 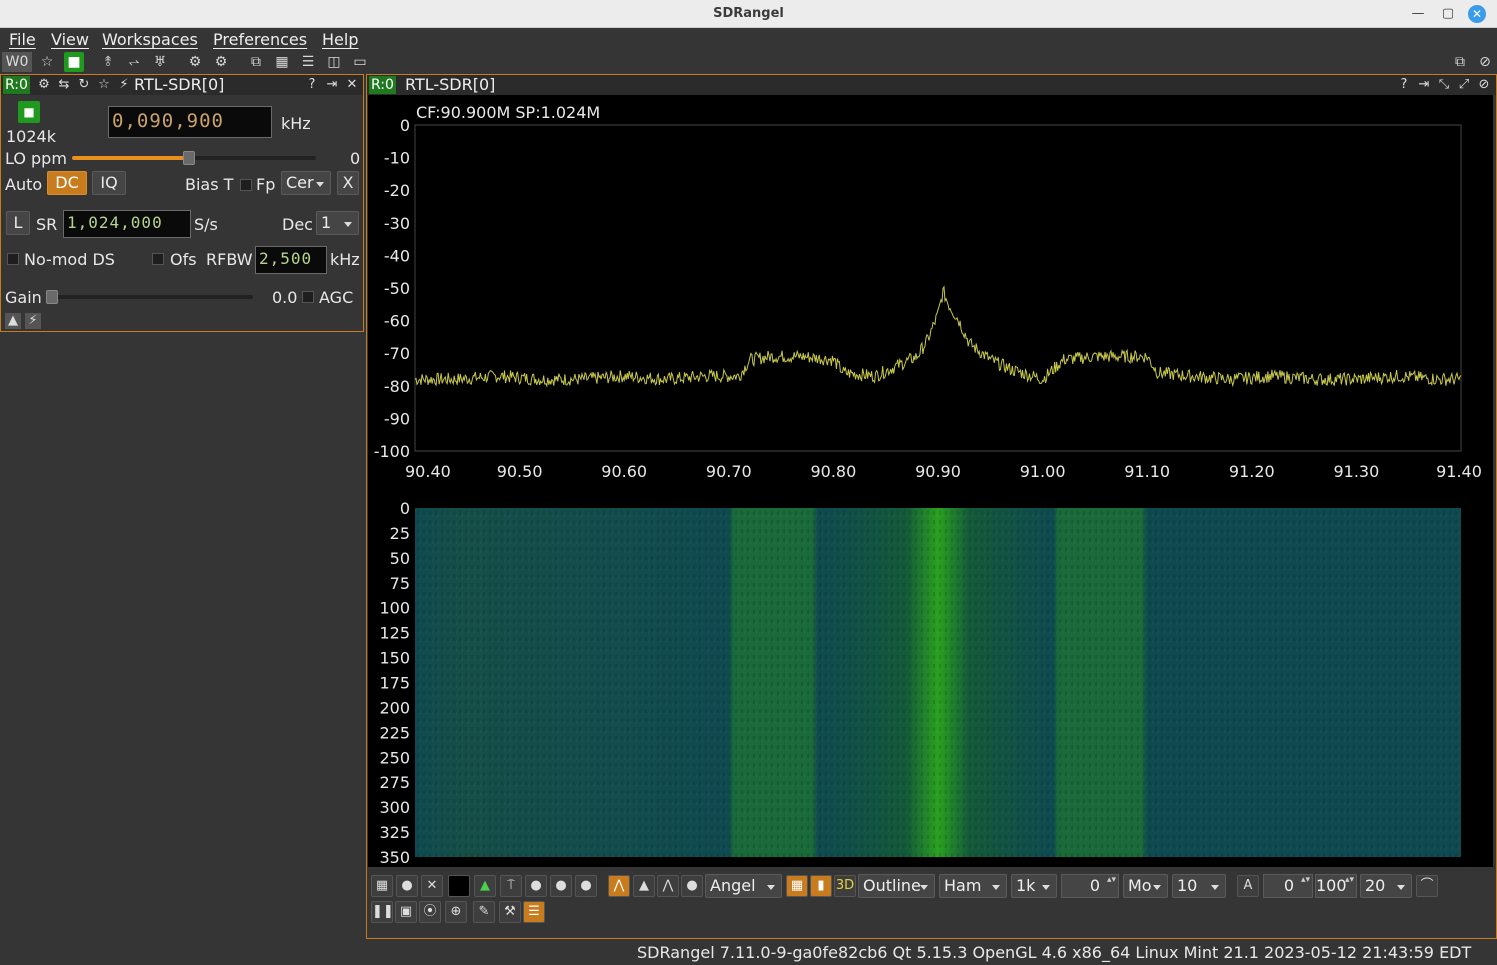 What do you see at coordinates (44, 85) in the screenshot?
I see `settings-icon: ⚙` at bounding box center [44, 85].